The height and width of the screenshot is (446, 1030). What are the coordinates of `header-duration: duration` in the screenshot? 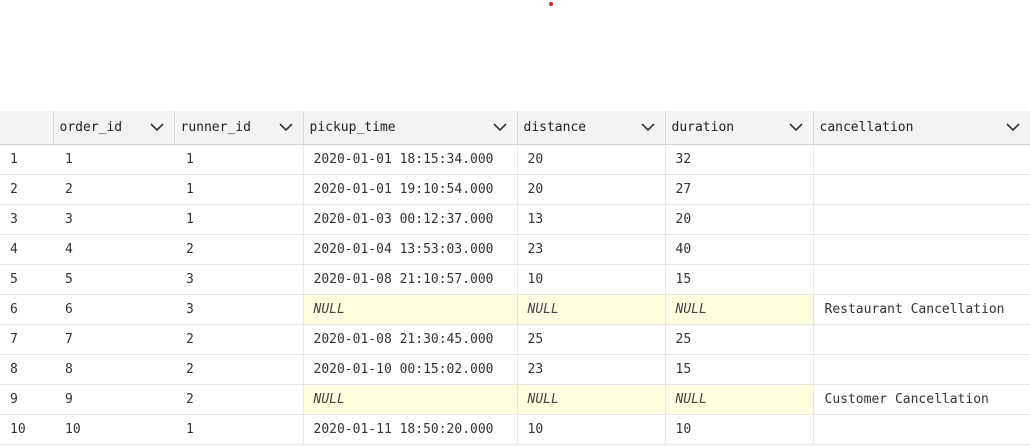 It's located at (739, 128).